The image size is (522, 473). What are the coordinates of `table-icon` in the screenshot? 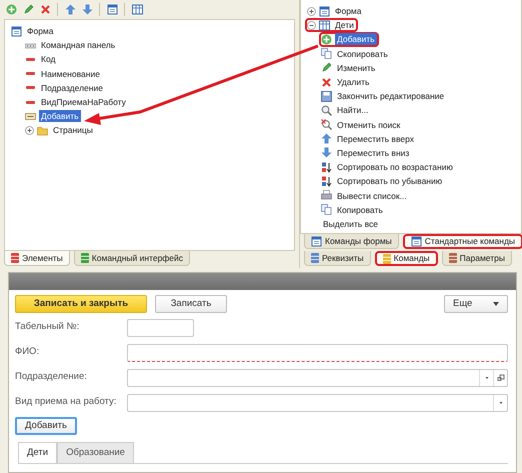 It's located at (324, 25).